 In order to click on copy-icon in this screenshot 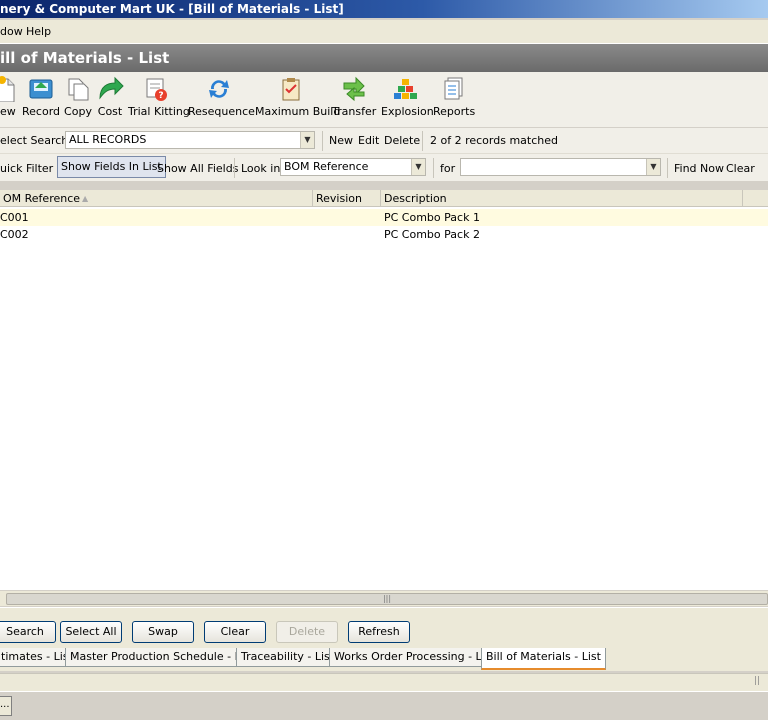, I will do `click(78, 89)`.